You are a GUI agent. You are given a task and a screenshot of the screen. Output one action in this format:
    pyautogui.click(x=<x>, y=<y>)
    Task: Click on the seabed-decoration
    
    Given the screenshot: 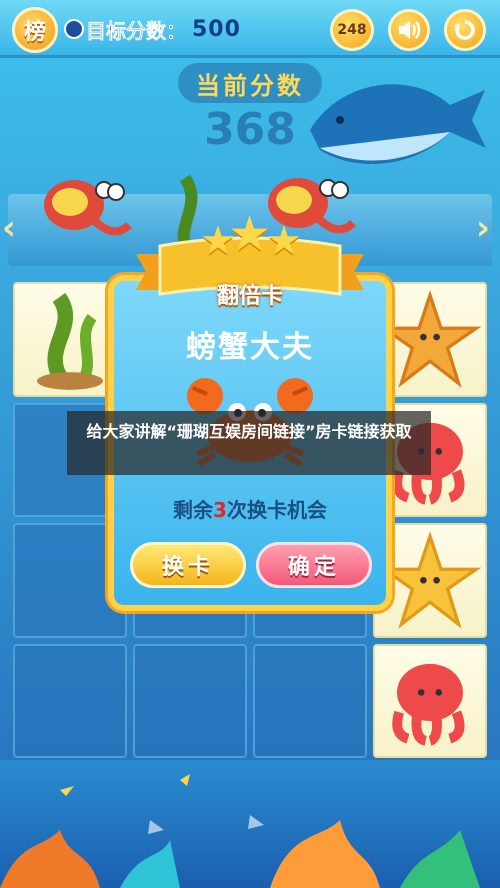 What is the action you would take?
    pyautogui.click(x=250, y=824)
    